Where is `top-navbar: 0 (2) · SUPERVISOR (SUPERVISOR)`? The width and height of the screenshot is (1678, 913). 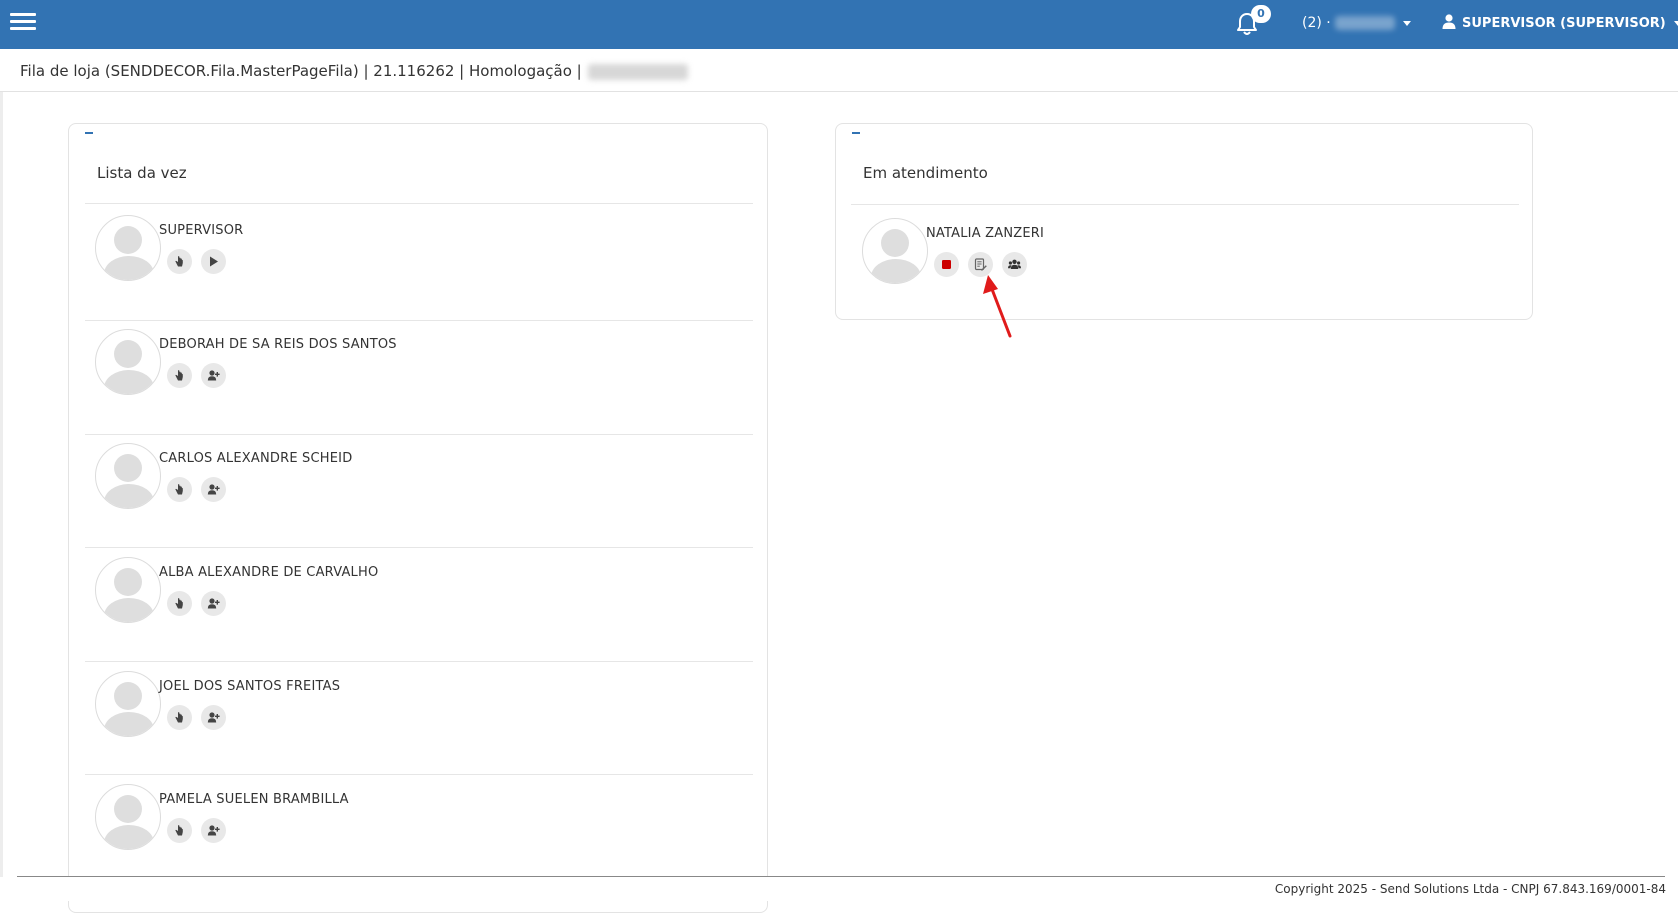
top-navbar: 0 (2) · SUPERVISOR (SUPERVISOR) is located at coordinates (839, 24).